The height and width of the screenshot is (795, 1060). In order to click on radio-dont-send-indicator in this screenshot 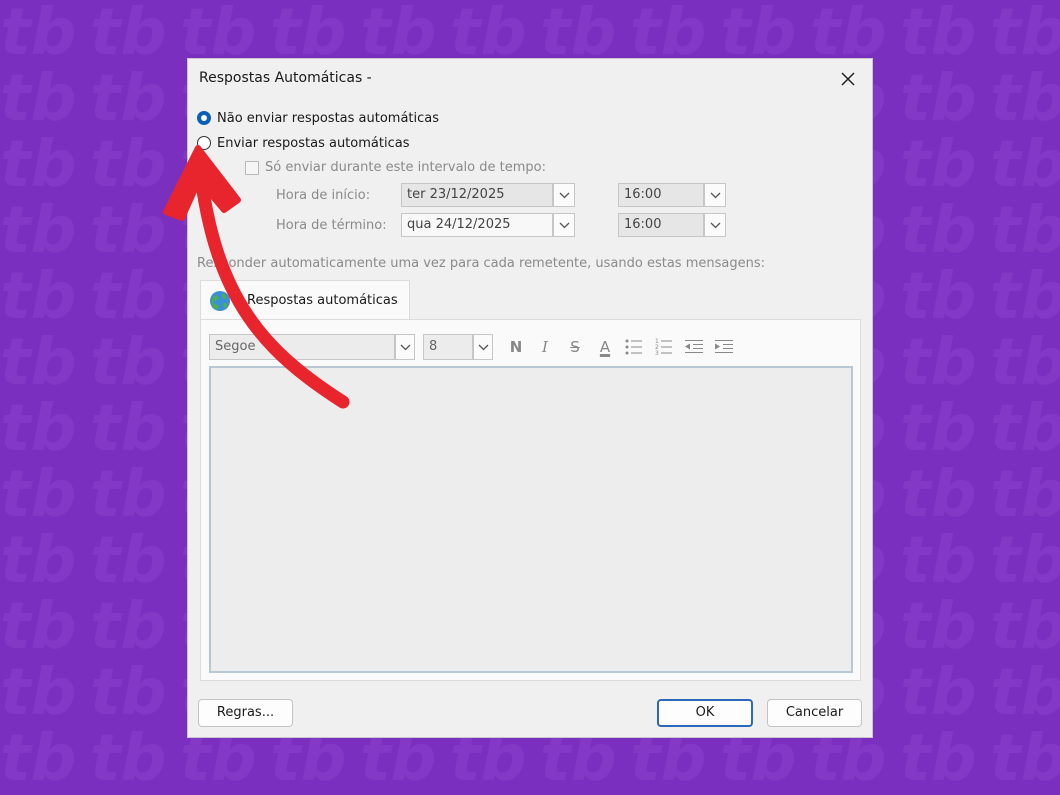, I will do `click(204, 118)`.